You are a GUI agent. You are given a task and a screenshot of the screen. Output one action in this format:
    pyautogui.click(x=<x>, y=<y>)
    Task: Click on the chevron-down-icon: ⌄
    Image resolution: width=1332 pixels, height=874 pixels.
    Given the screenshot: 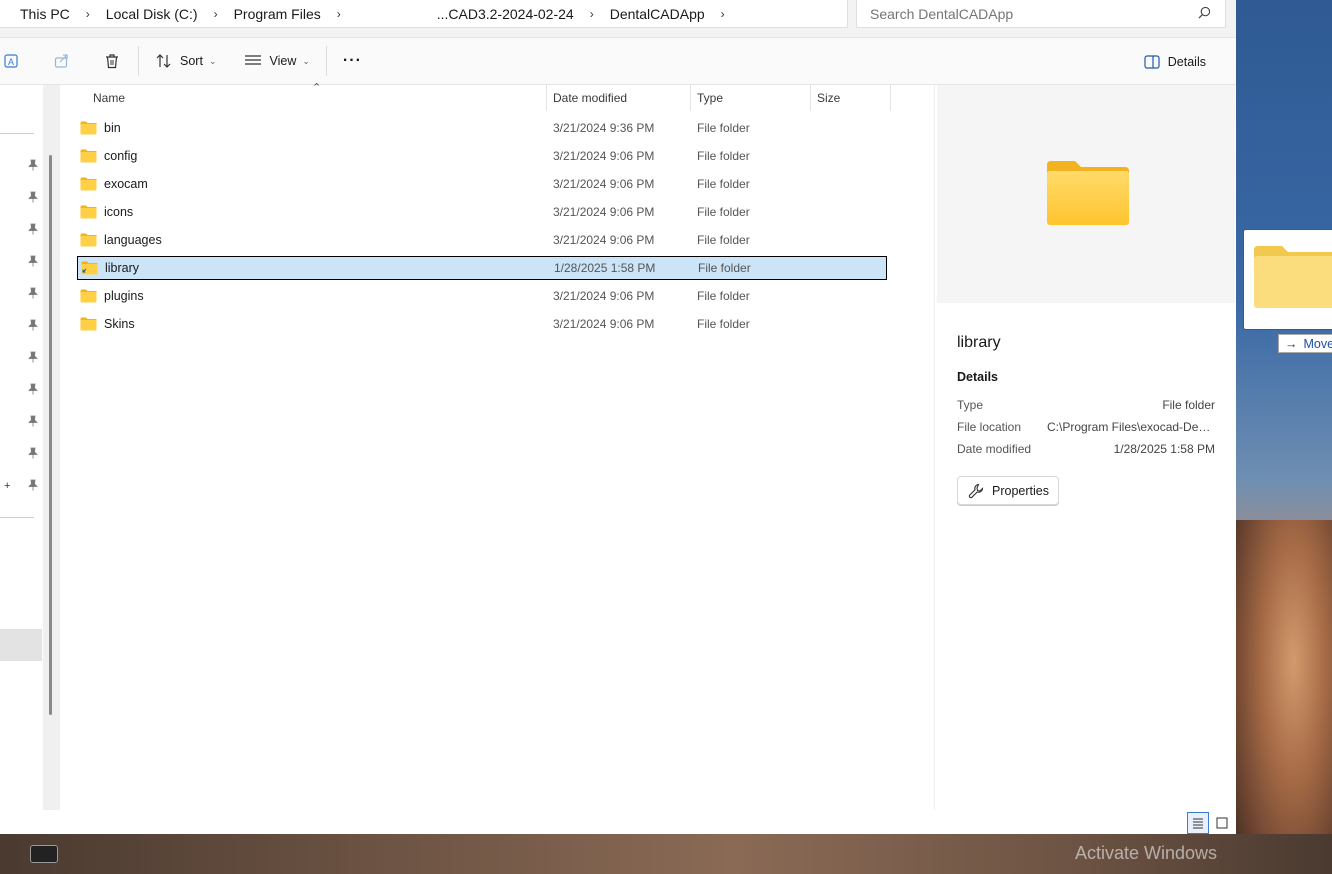 What is the action you would take?
    pyautogui.click(x=306, y=60)
    